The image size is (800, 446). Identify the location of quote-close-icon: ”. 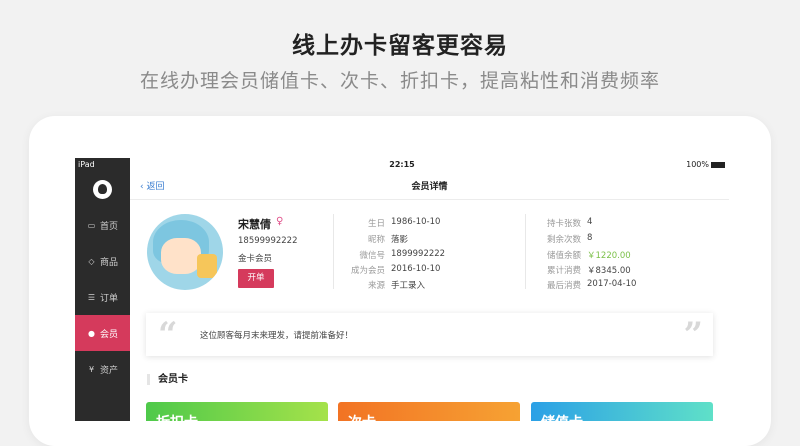
(693, 335).